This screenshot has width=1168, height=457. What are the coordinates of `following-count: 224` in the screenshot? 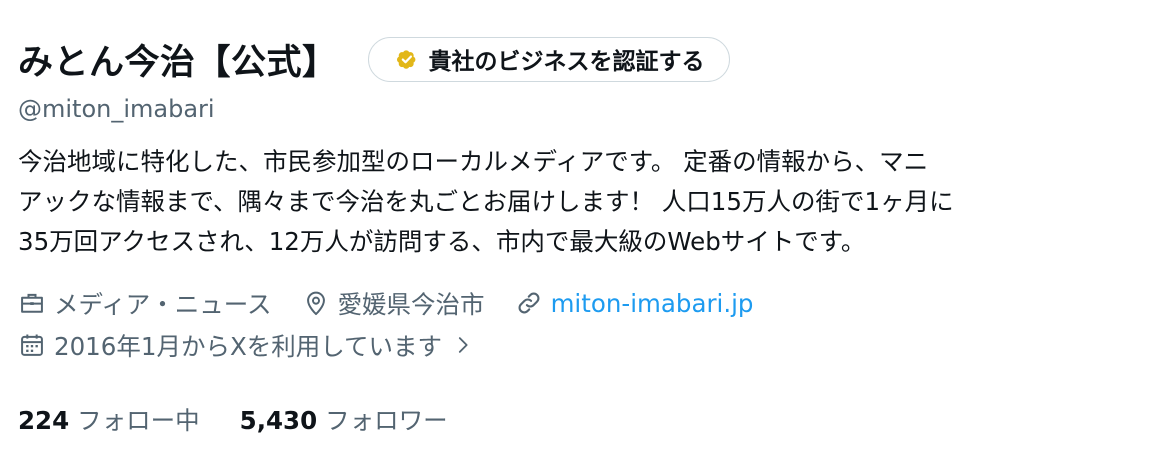 It's located at (44, 420).